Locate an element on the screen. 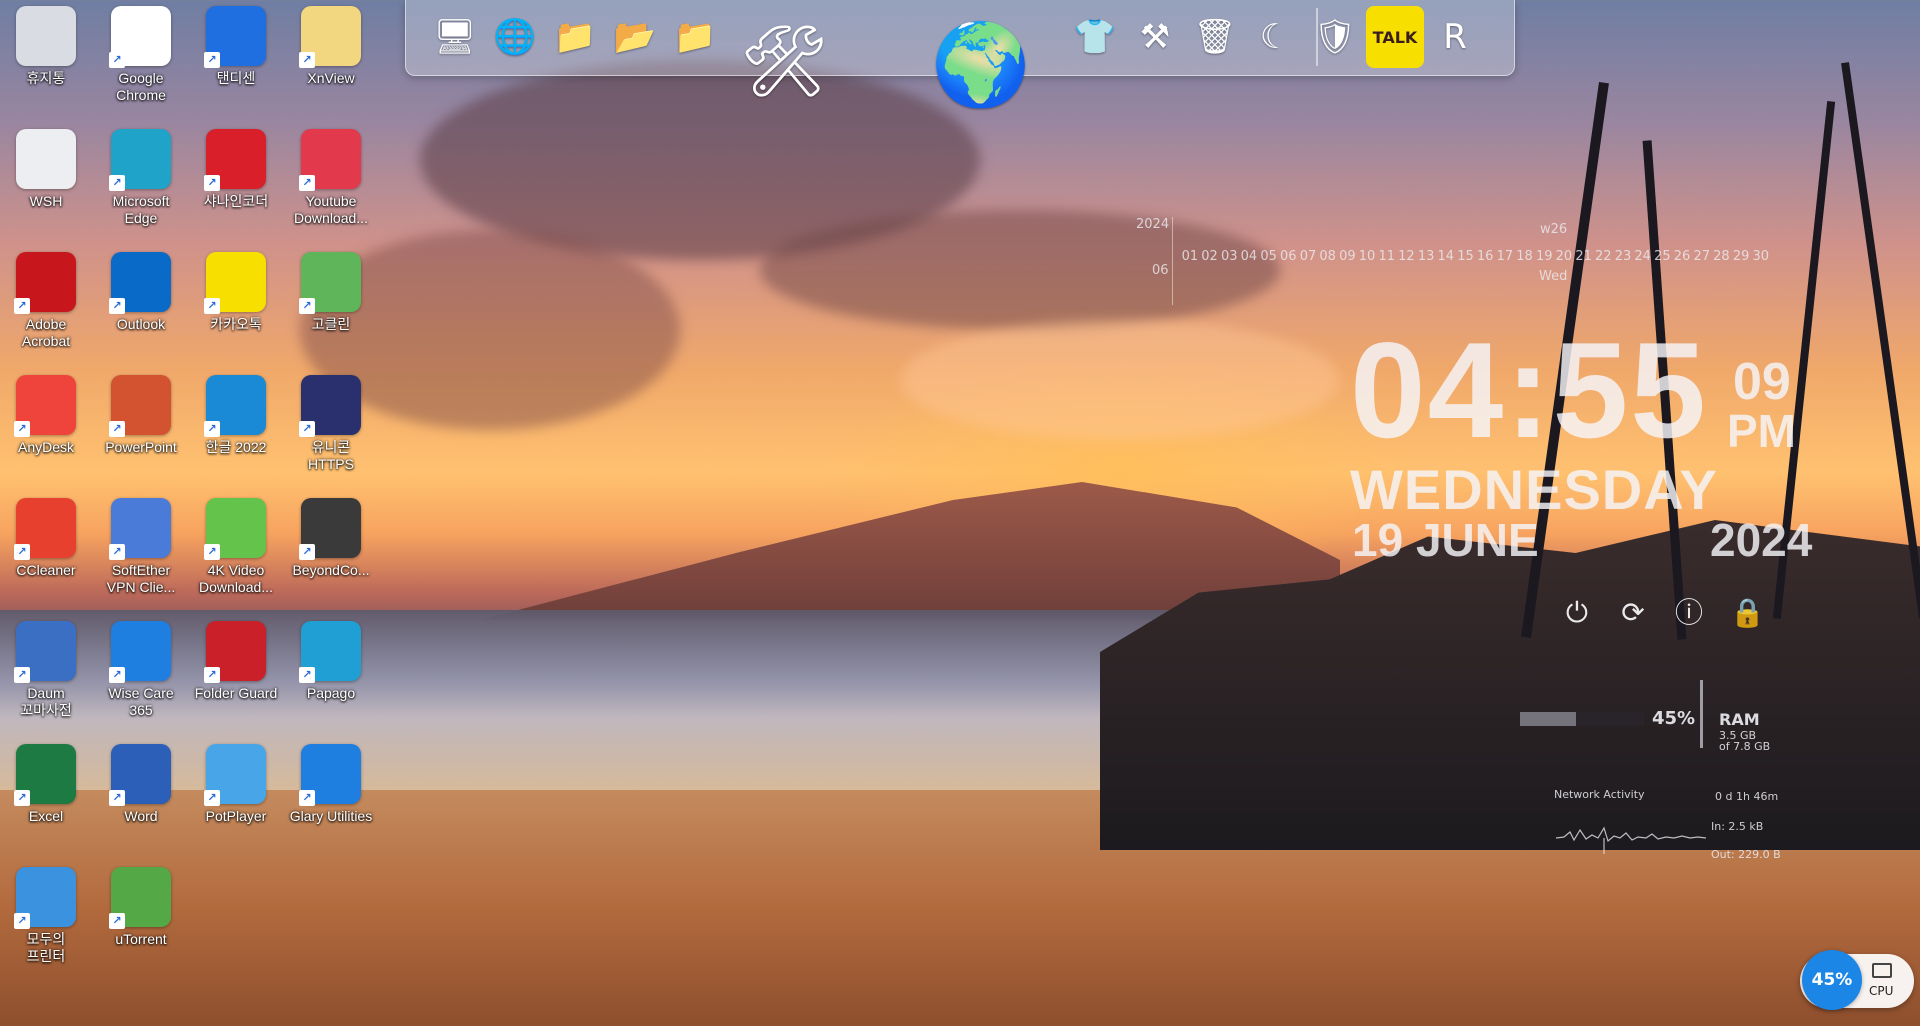 Image resolution: width=1920 pixels, height=1026 pixels. calendar-day: 18 is located at coordinates (1525, 256).